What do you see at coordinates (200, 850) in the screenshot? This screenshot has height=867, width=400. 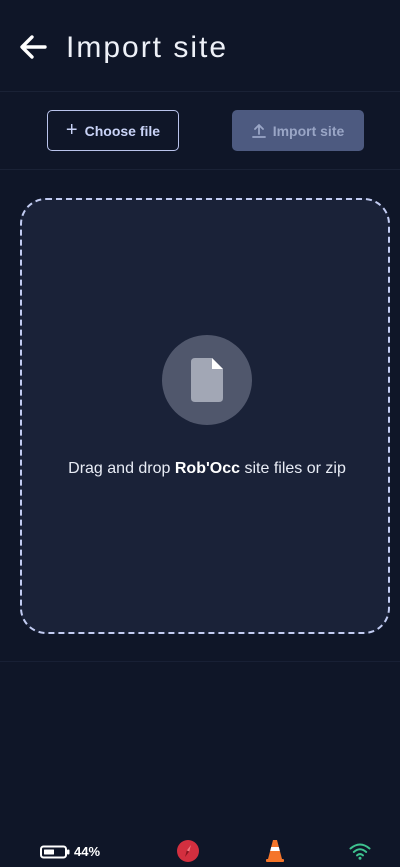 I see `status-bar: 44%` at bounding box center [200, 850].